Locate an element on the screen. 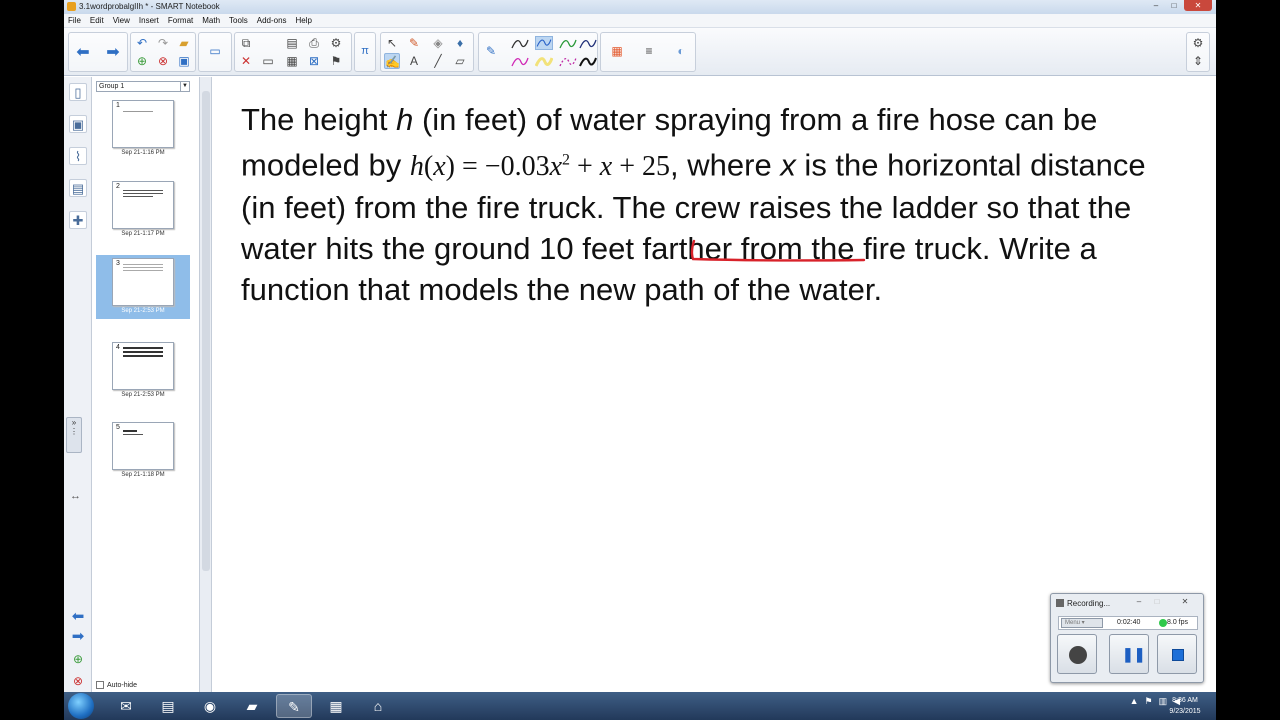 This screenshot has height=720, width=1280. gallery-icon: ▣ is located at coordinates (78, 124).